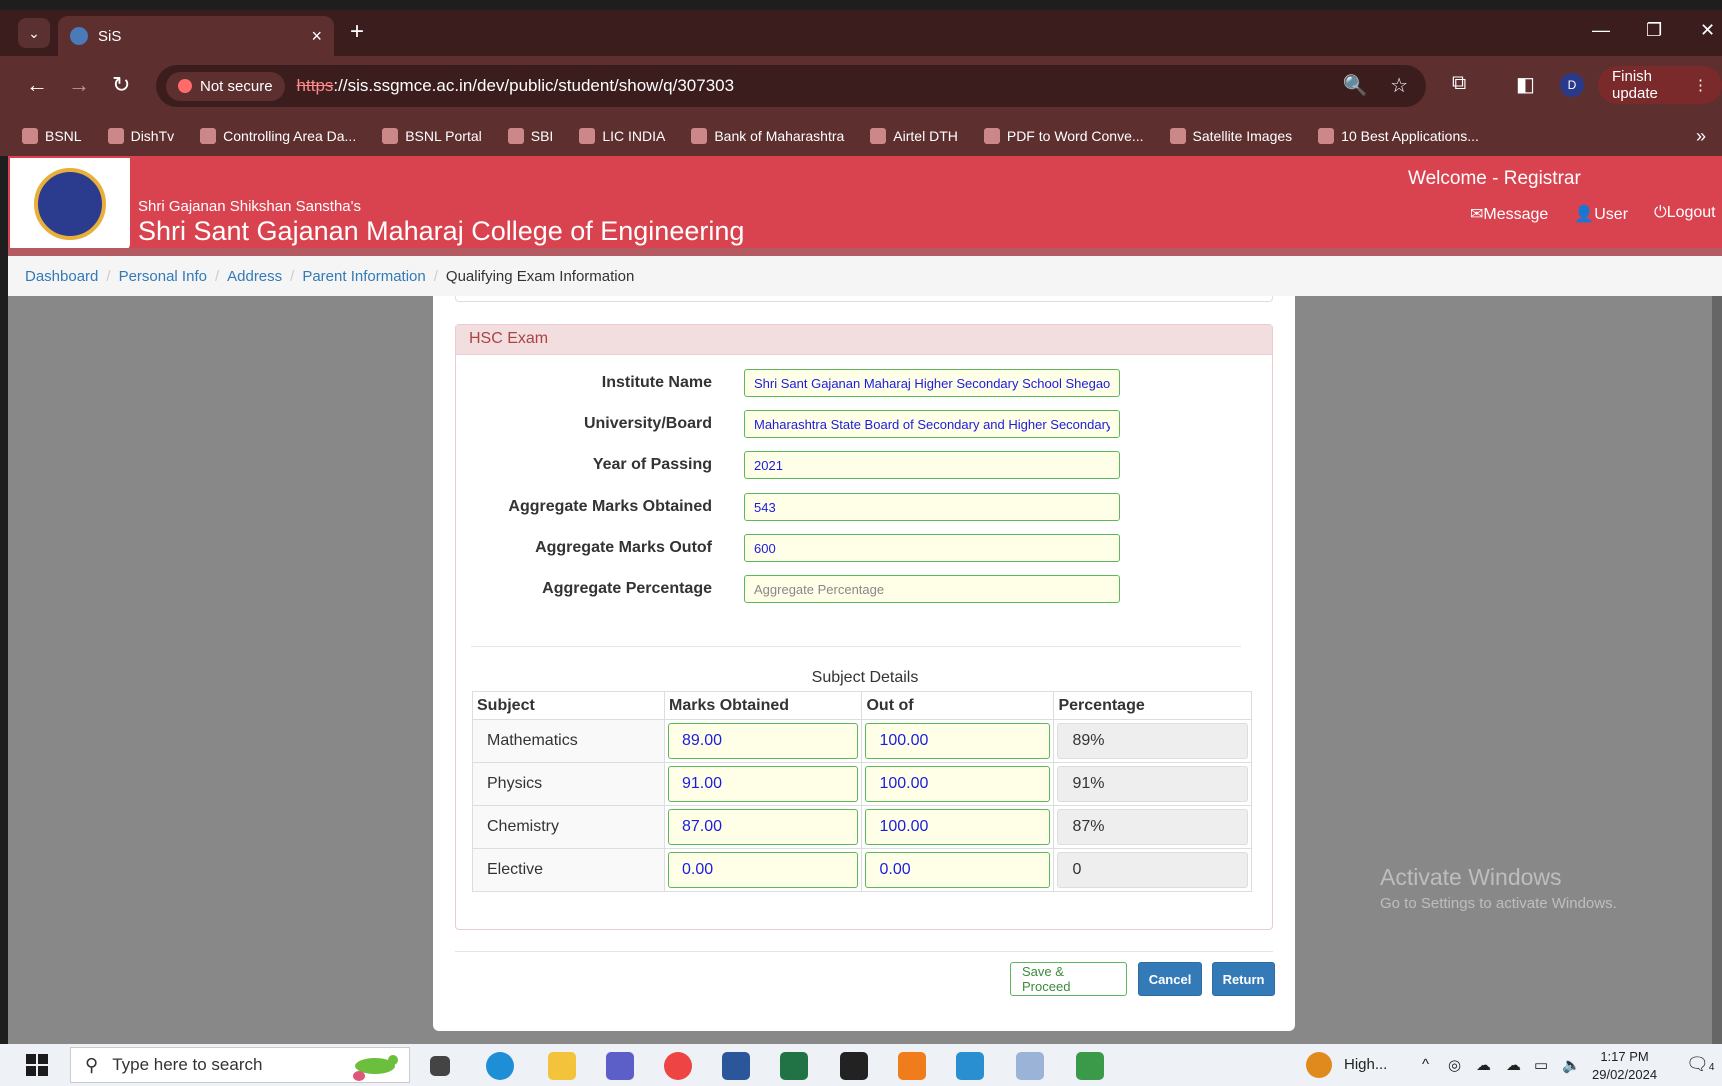 This screenshot has height=1086, width=1722. Describe the element at coordinates (1700, 1064) in the screenshot. I see `notification-icon: 🗨4` at that location.